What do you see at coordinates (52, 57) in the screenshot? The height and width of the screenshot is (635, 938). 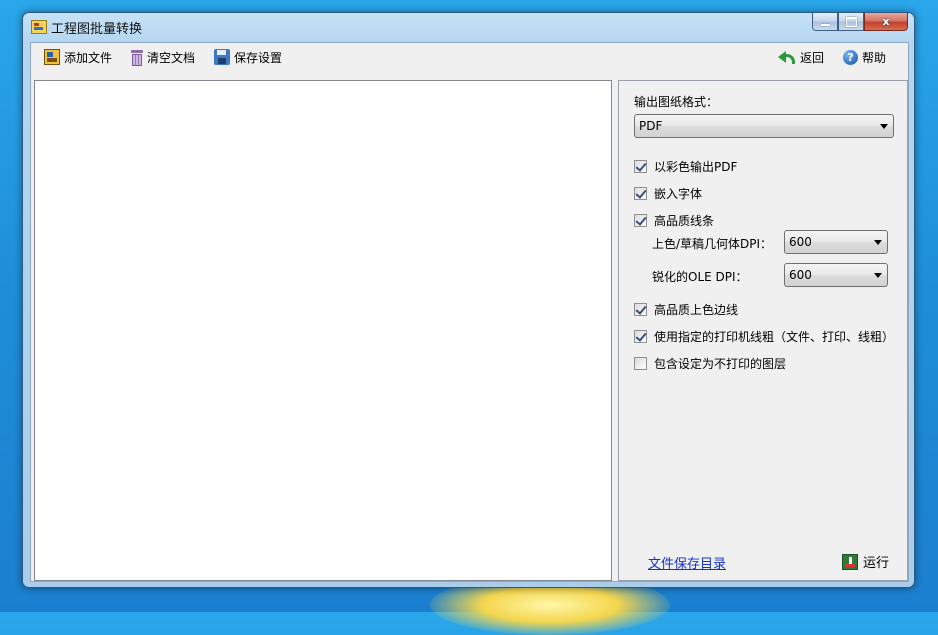 I see `add-file-icon` at bounding box center [52, 57].